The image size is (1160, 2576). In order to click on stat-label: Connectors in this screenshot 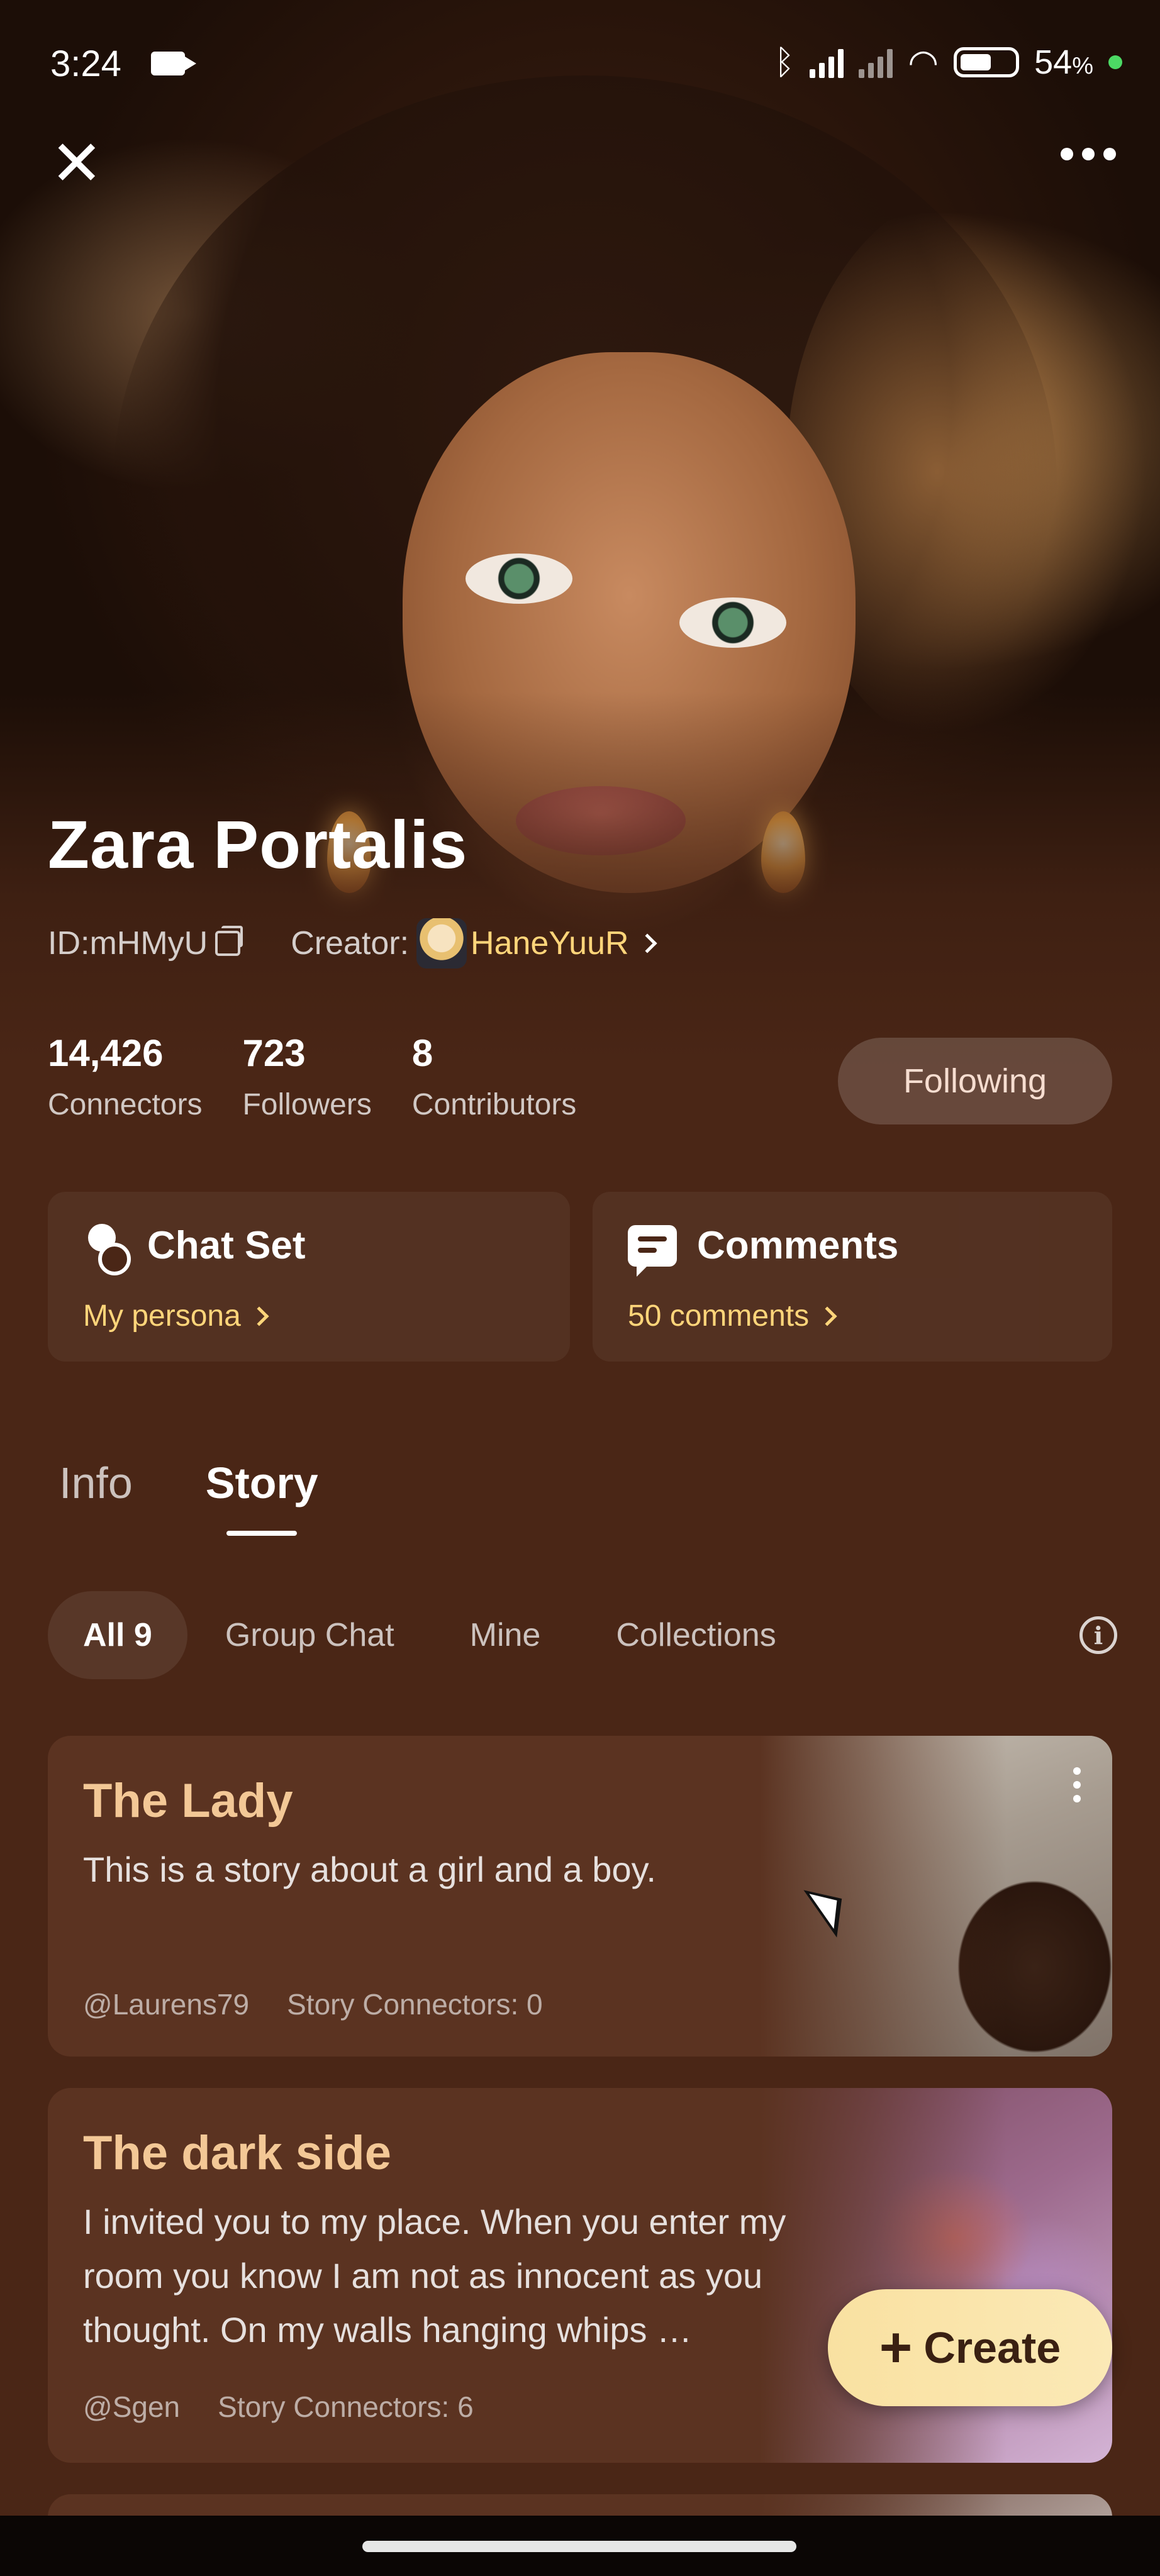, I will do `click(126, 1104)`.